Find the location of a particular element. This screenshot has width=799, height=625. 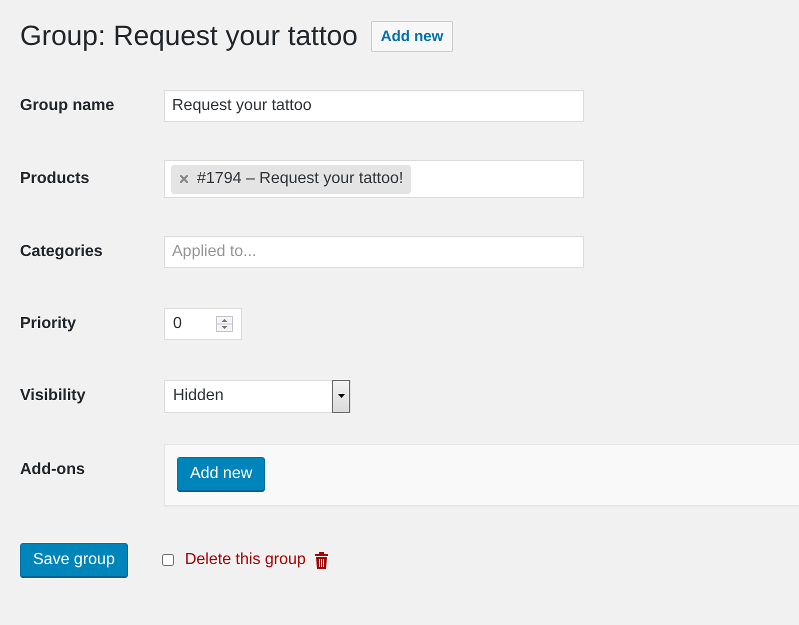

field-label: Add-ons is located at coordinates (53, 470).